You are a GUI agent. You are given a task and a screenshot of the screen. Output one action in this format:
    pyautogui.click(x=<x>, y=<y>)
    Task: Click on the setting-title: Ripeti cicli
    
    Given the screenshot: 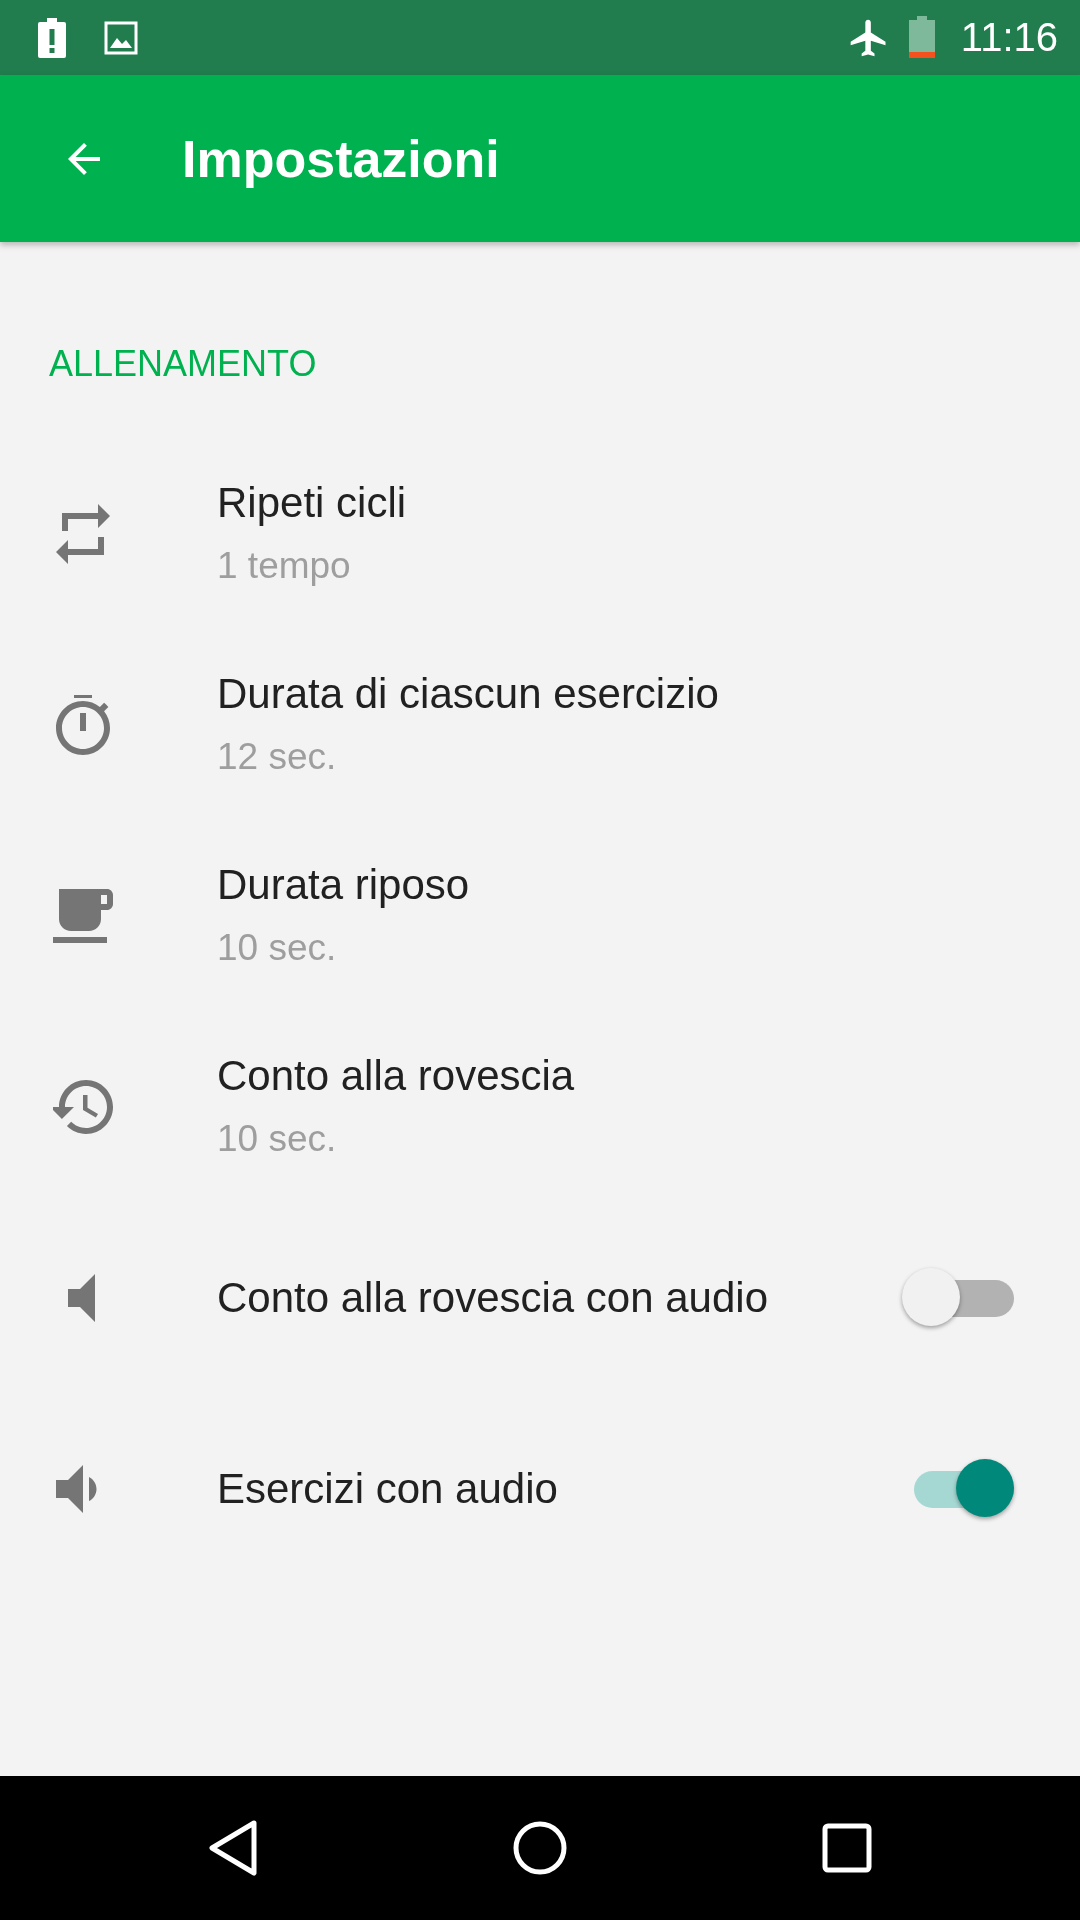 What is the action you would take?
    pyautogui.click(x=615, y=502)
    